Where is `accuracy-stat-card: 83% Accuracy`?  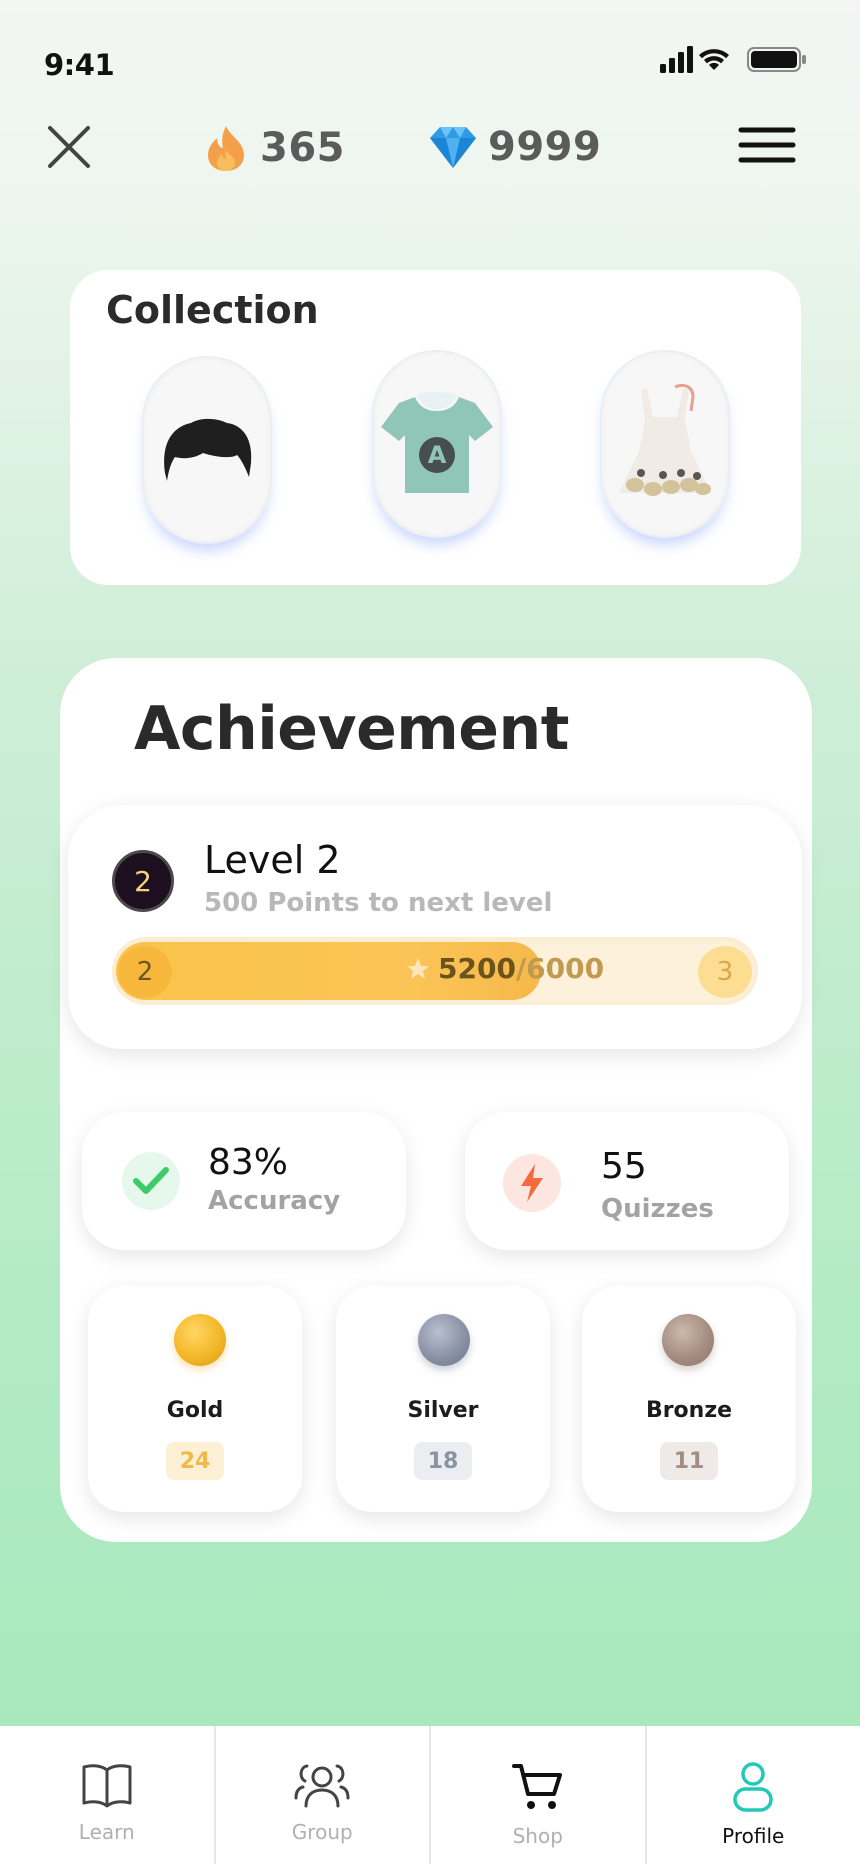 accuracy-stat-card: 83% Accuracy is located at coordinates (244, 1181).